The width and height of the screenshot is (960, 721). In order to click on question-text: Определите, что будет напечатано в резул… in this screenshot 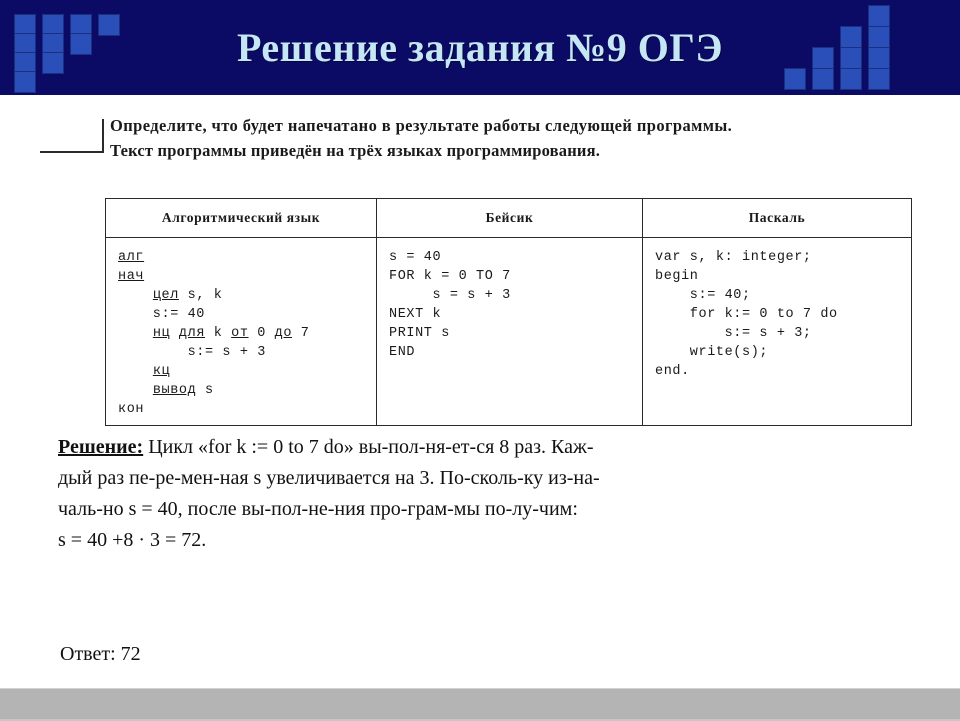, I will do `click(515, 138)`.